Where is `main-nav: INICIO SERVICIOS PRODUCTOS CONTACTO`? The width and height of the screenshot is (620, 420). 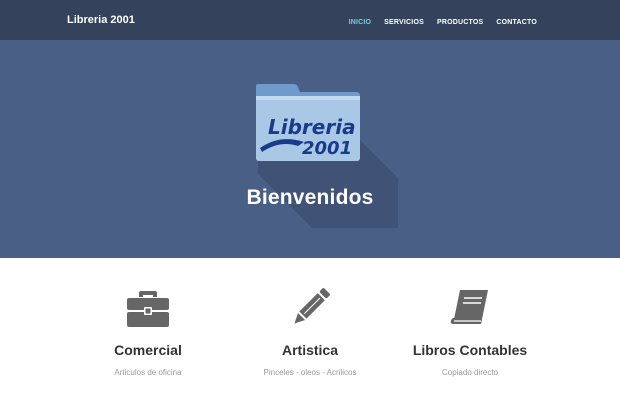 main-nav: INICIO SERVICIOS PRODUCTOS CONTACTO is located at coordinates (443, 20).